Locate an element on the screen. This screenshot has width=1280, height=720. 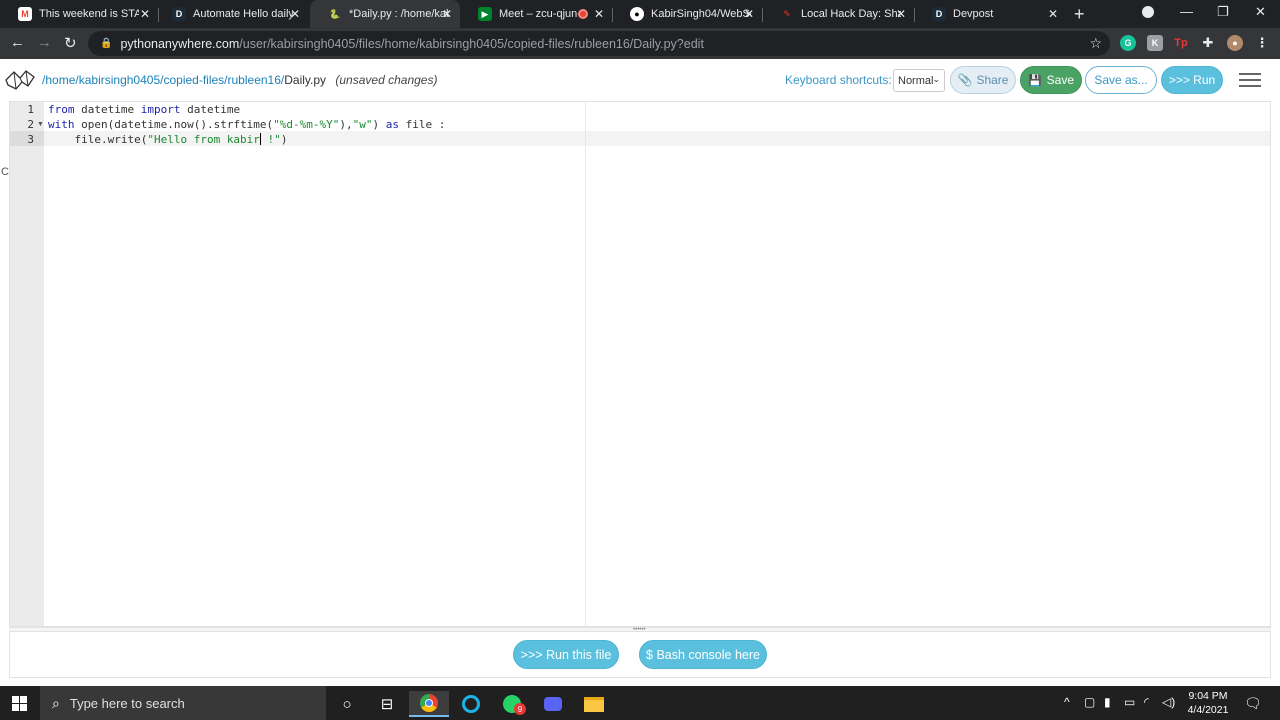
share-label: Share is located at coordinates (992, 80).